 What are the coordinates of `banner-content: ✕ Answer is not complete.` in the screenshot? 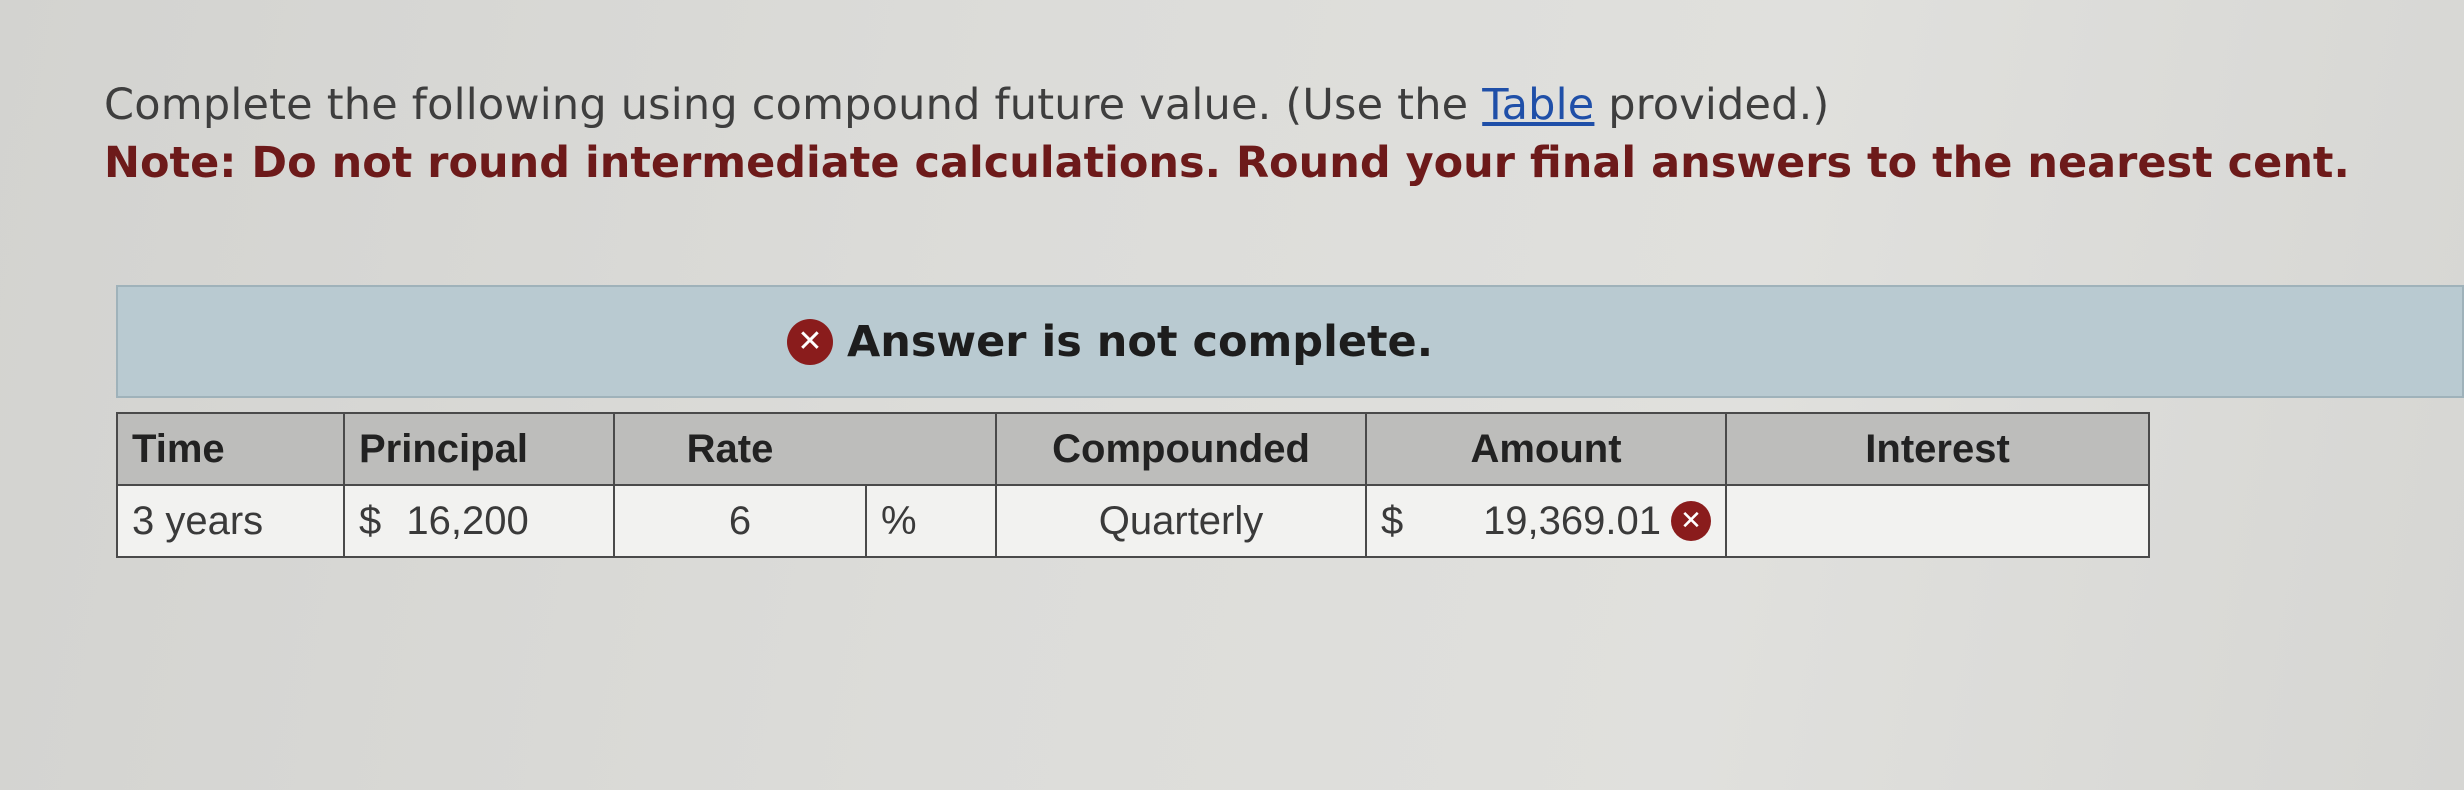 It's located at (1110, 341).